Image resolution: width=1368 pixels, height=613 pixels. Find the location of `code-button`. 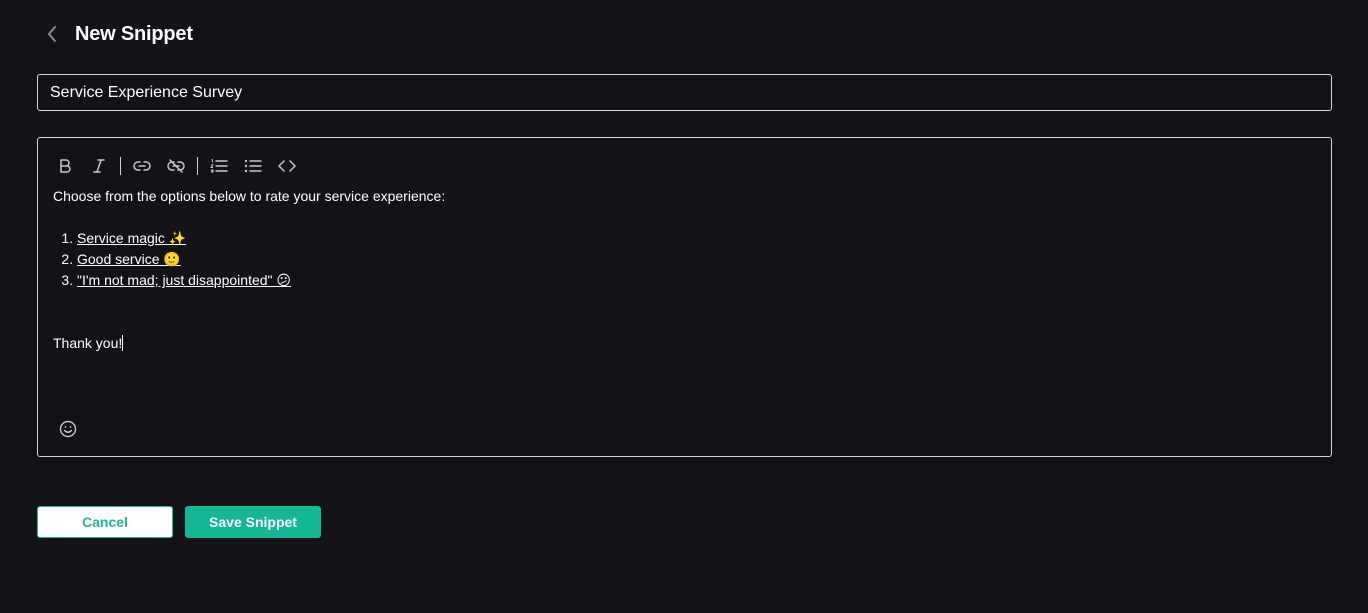

code-button is located at coordinates (287, 166).